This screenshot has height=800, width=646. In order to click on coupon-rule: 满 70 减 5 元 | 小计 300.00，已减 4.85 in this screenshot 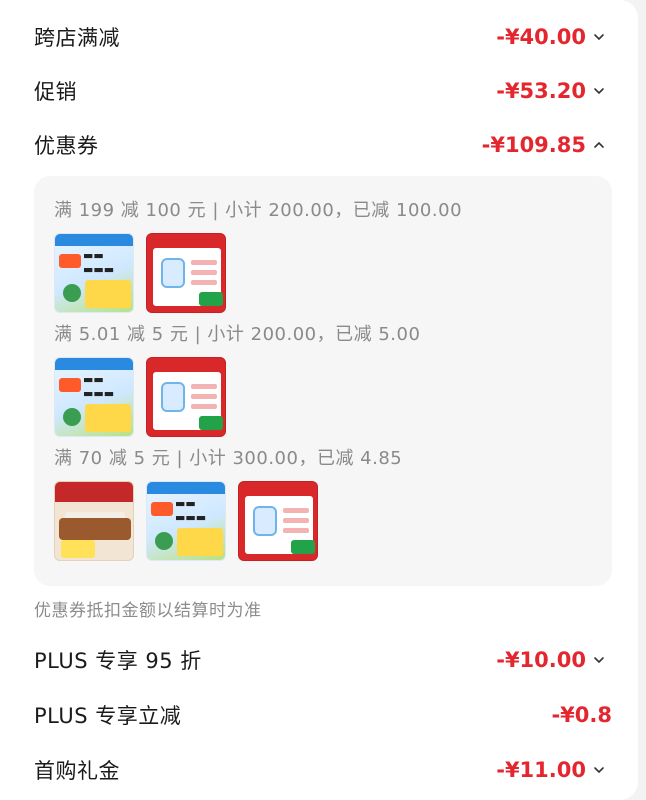, I will do `click(228, 458)`.